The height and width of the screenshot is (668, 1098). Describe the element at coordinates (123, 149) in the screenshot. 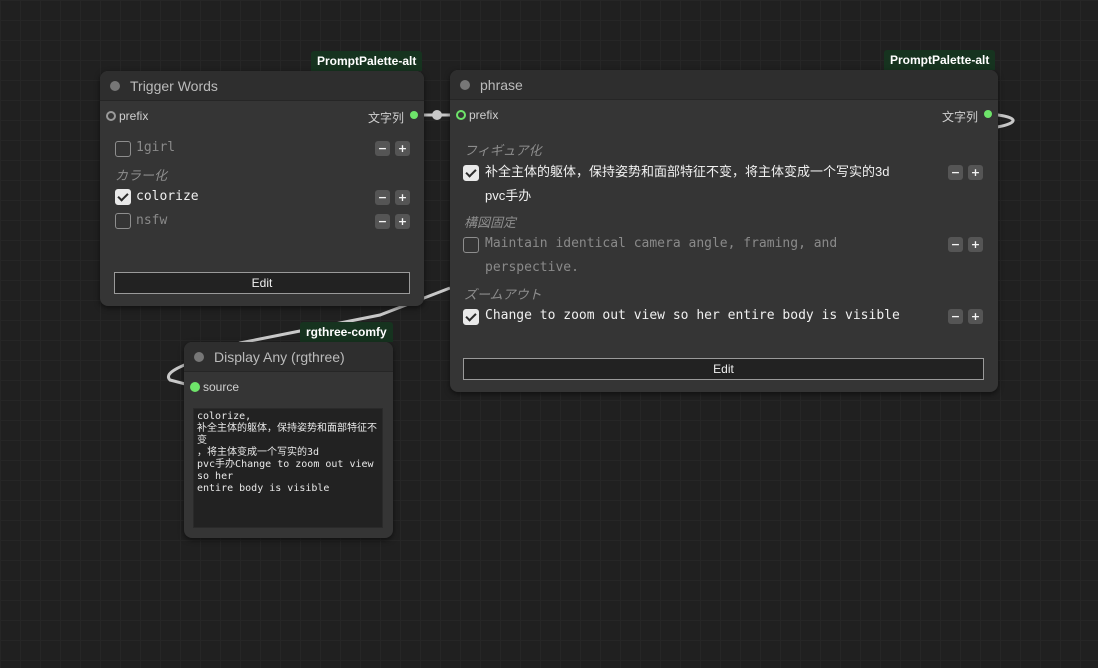

I see `checkbox-1girl` at that location.